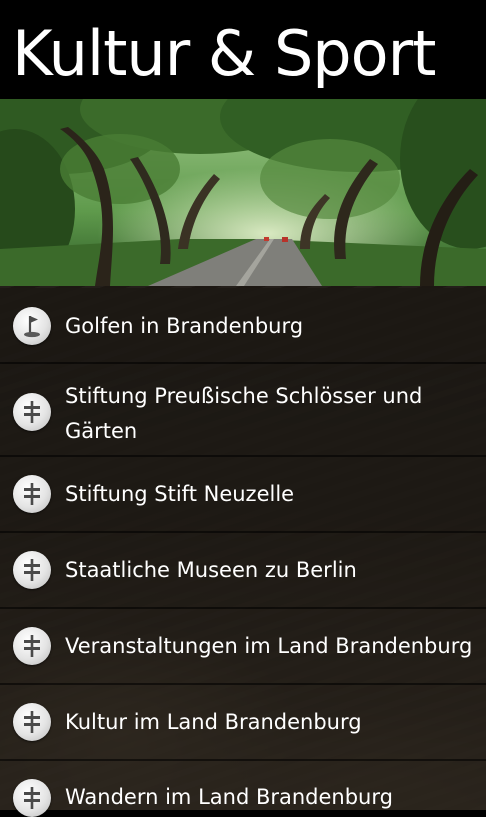  I want to click on list-item-label: Stiftung Preußische Schlösser und Gärten, so click(244, 413).